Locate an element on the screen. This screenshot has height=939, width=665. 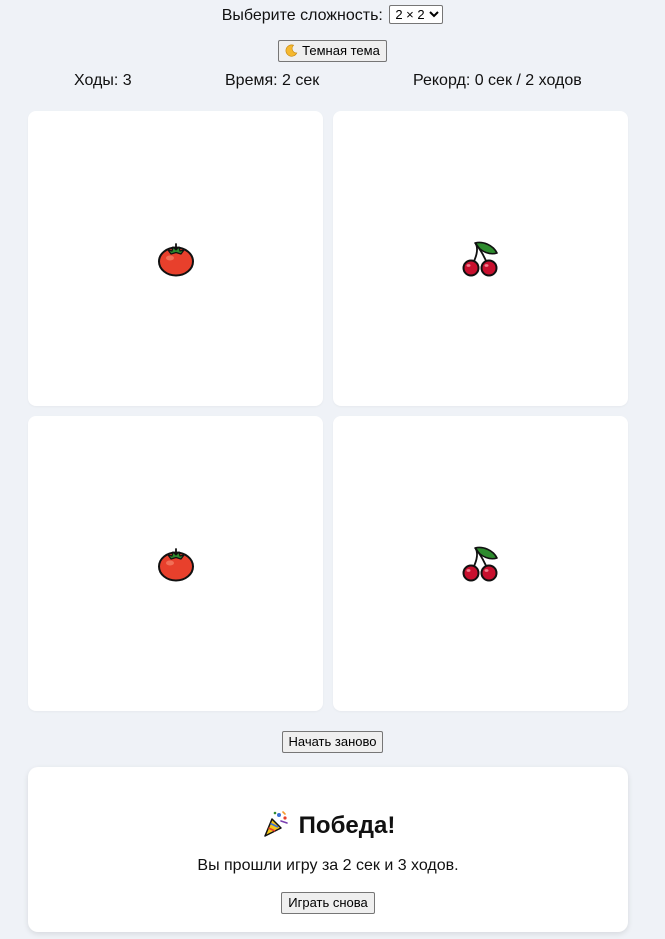
restart-row: Начать заново is located at coordinates (332, 742).